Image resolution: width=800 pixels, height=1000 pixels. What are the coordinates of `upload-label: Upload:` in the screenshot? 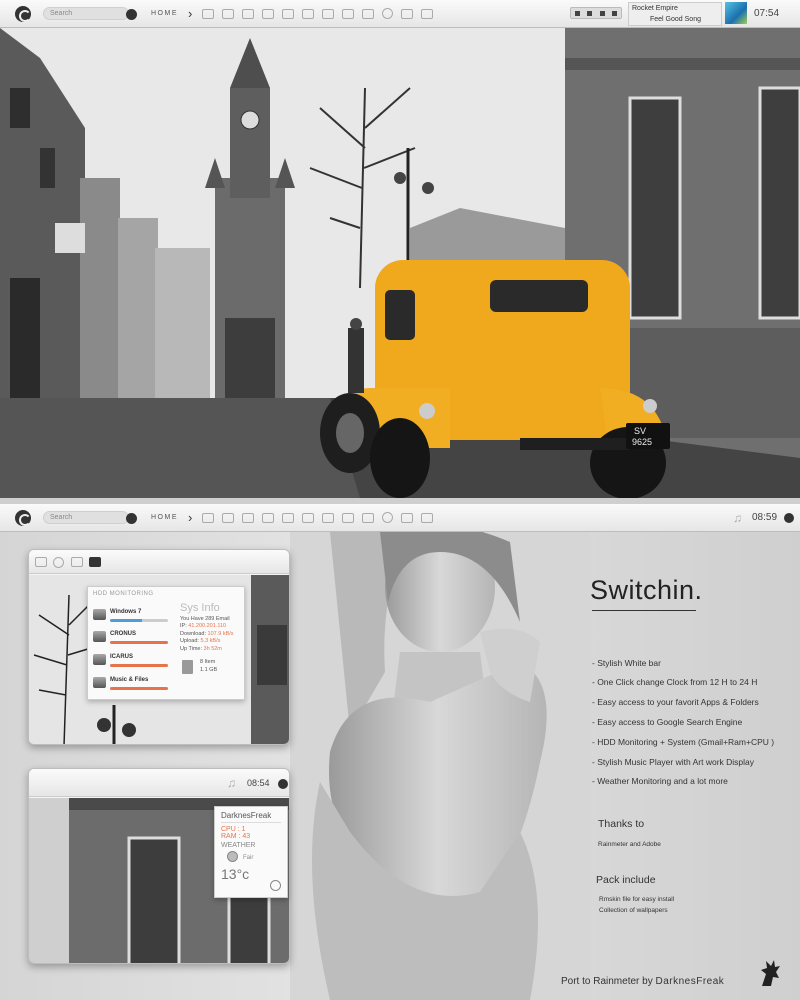 It's located at (189, 641).